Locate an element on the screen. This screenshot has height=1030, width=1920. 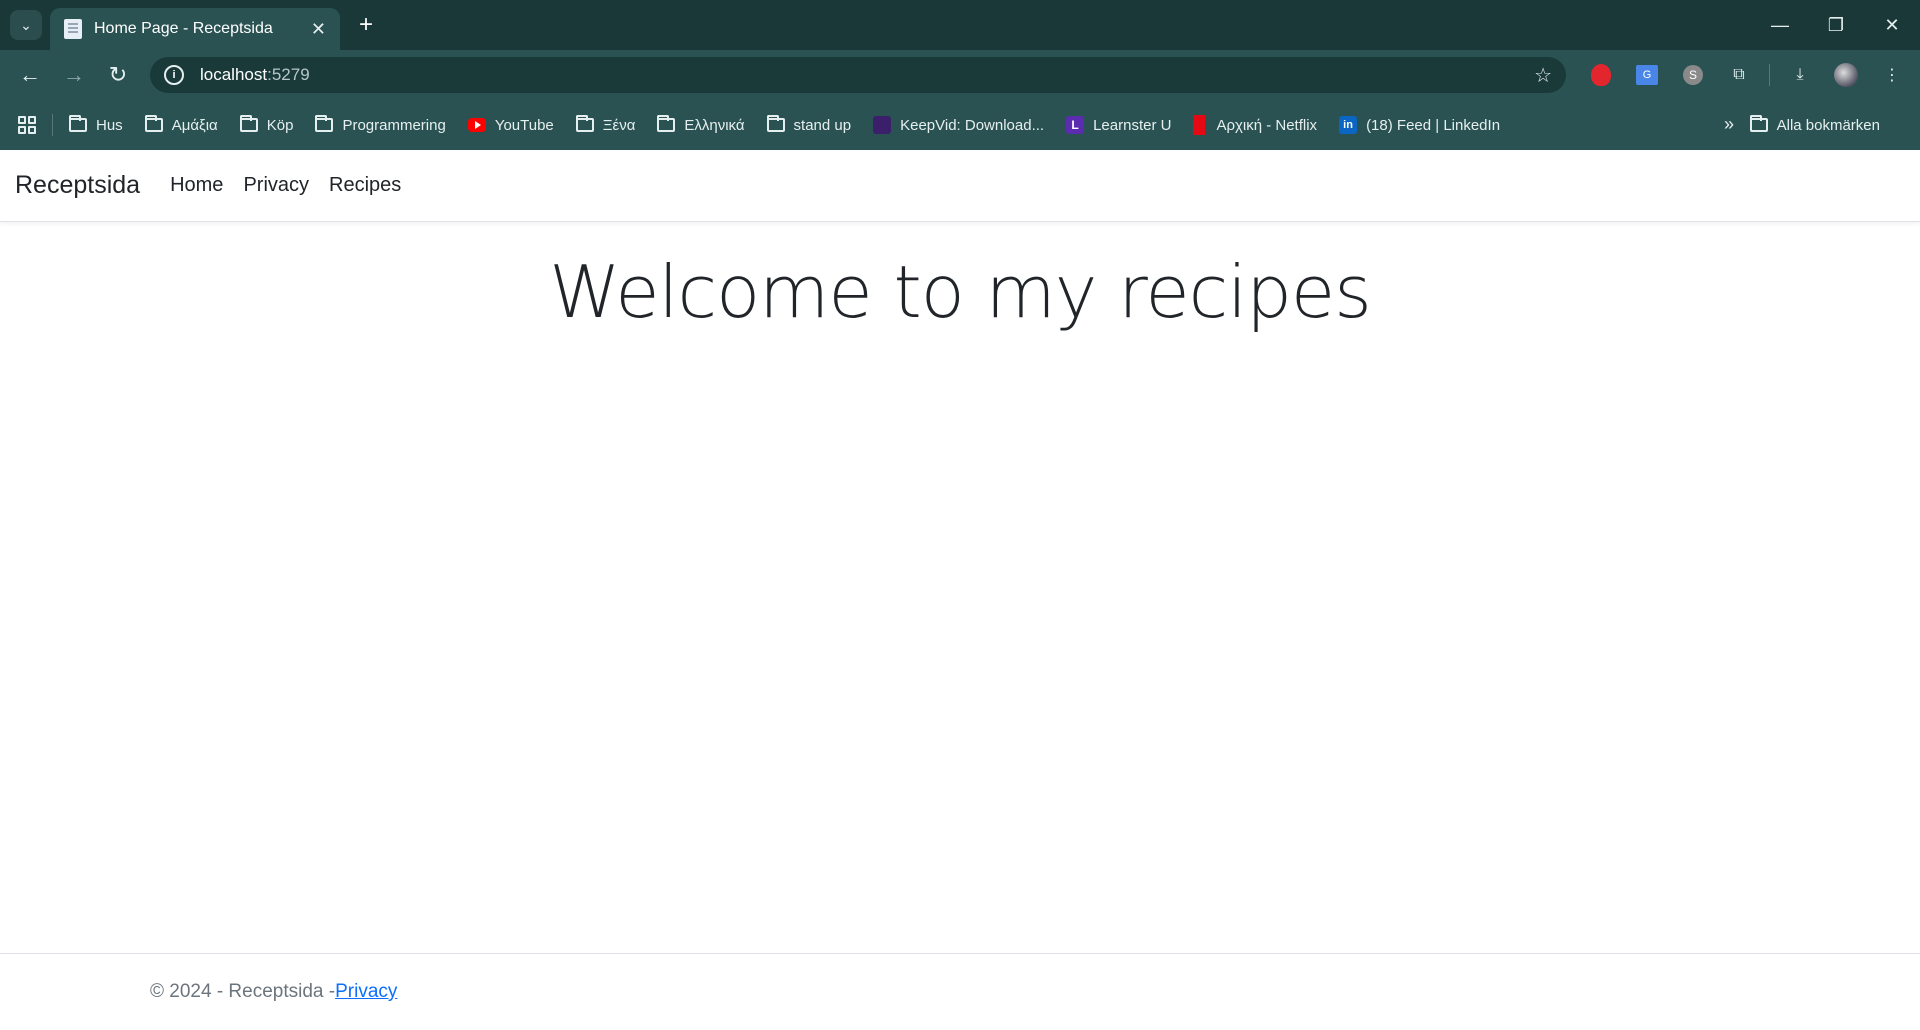
back-button: ← is located at coordinates (30, 75).